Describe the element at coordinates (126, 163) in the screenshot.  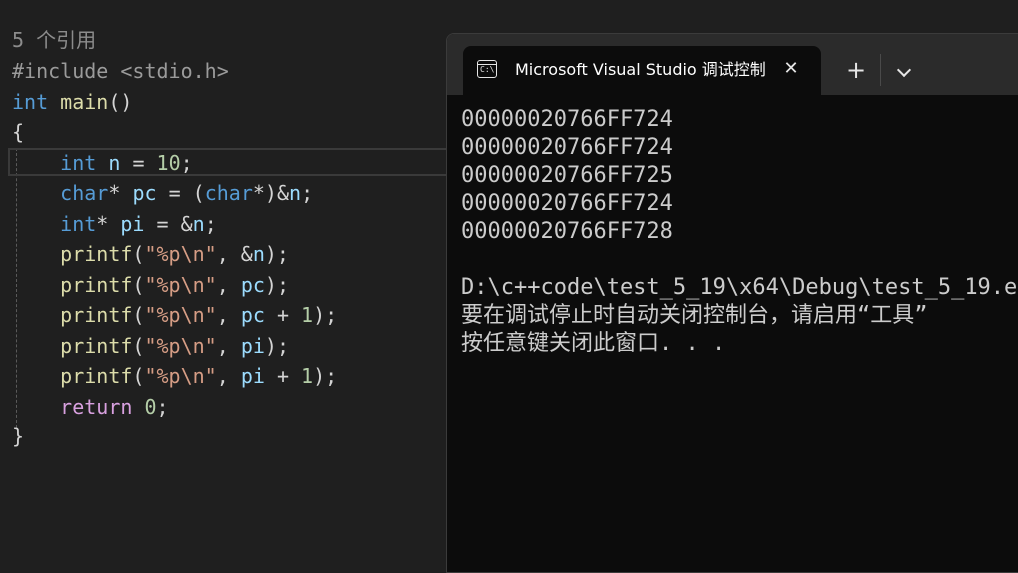
I see `code-line-int-n: int n = 10;` at that location.